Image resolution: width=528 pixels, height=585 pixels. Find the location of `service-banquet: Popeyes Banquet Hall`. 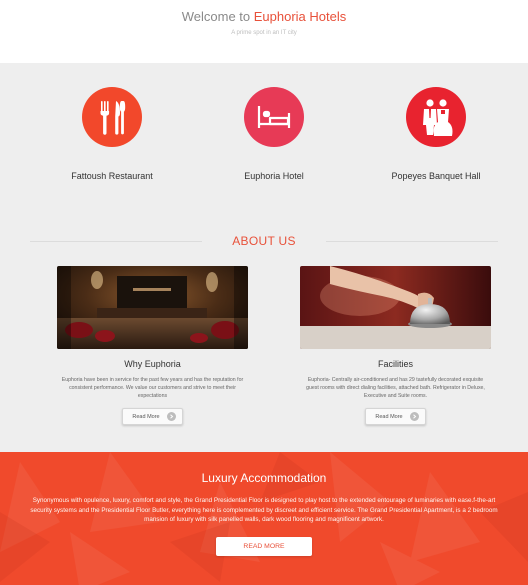

service-banquet: Popeyes Banquet Hall is located at coordinates (436, 134).